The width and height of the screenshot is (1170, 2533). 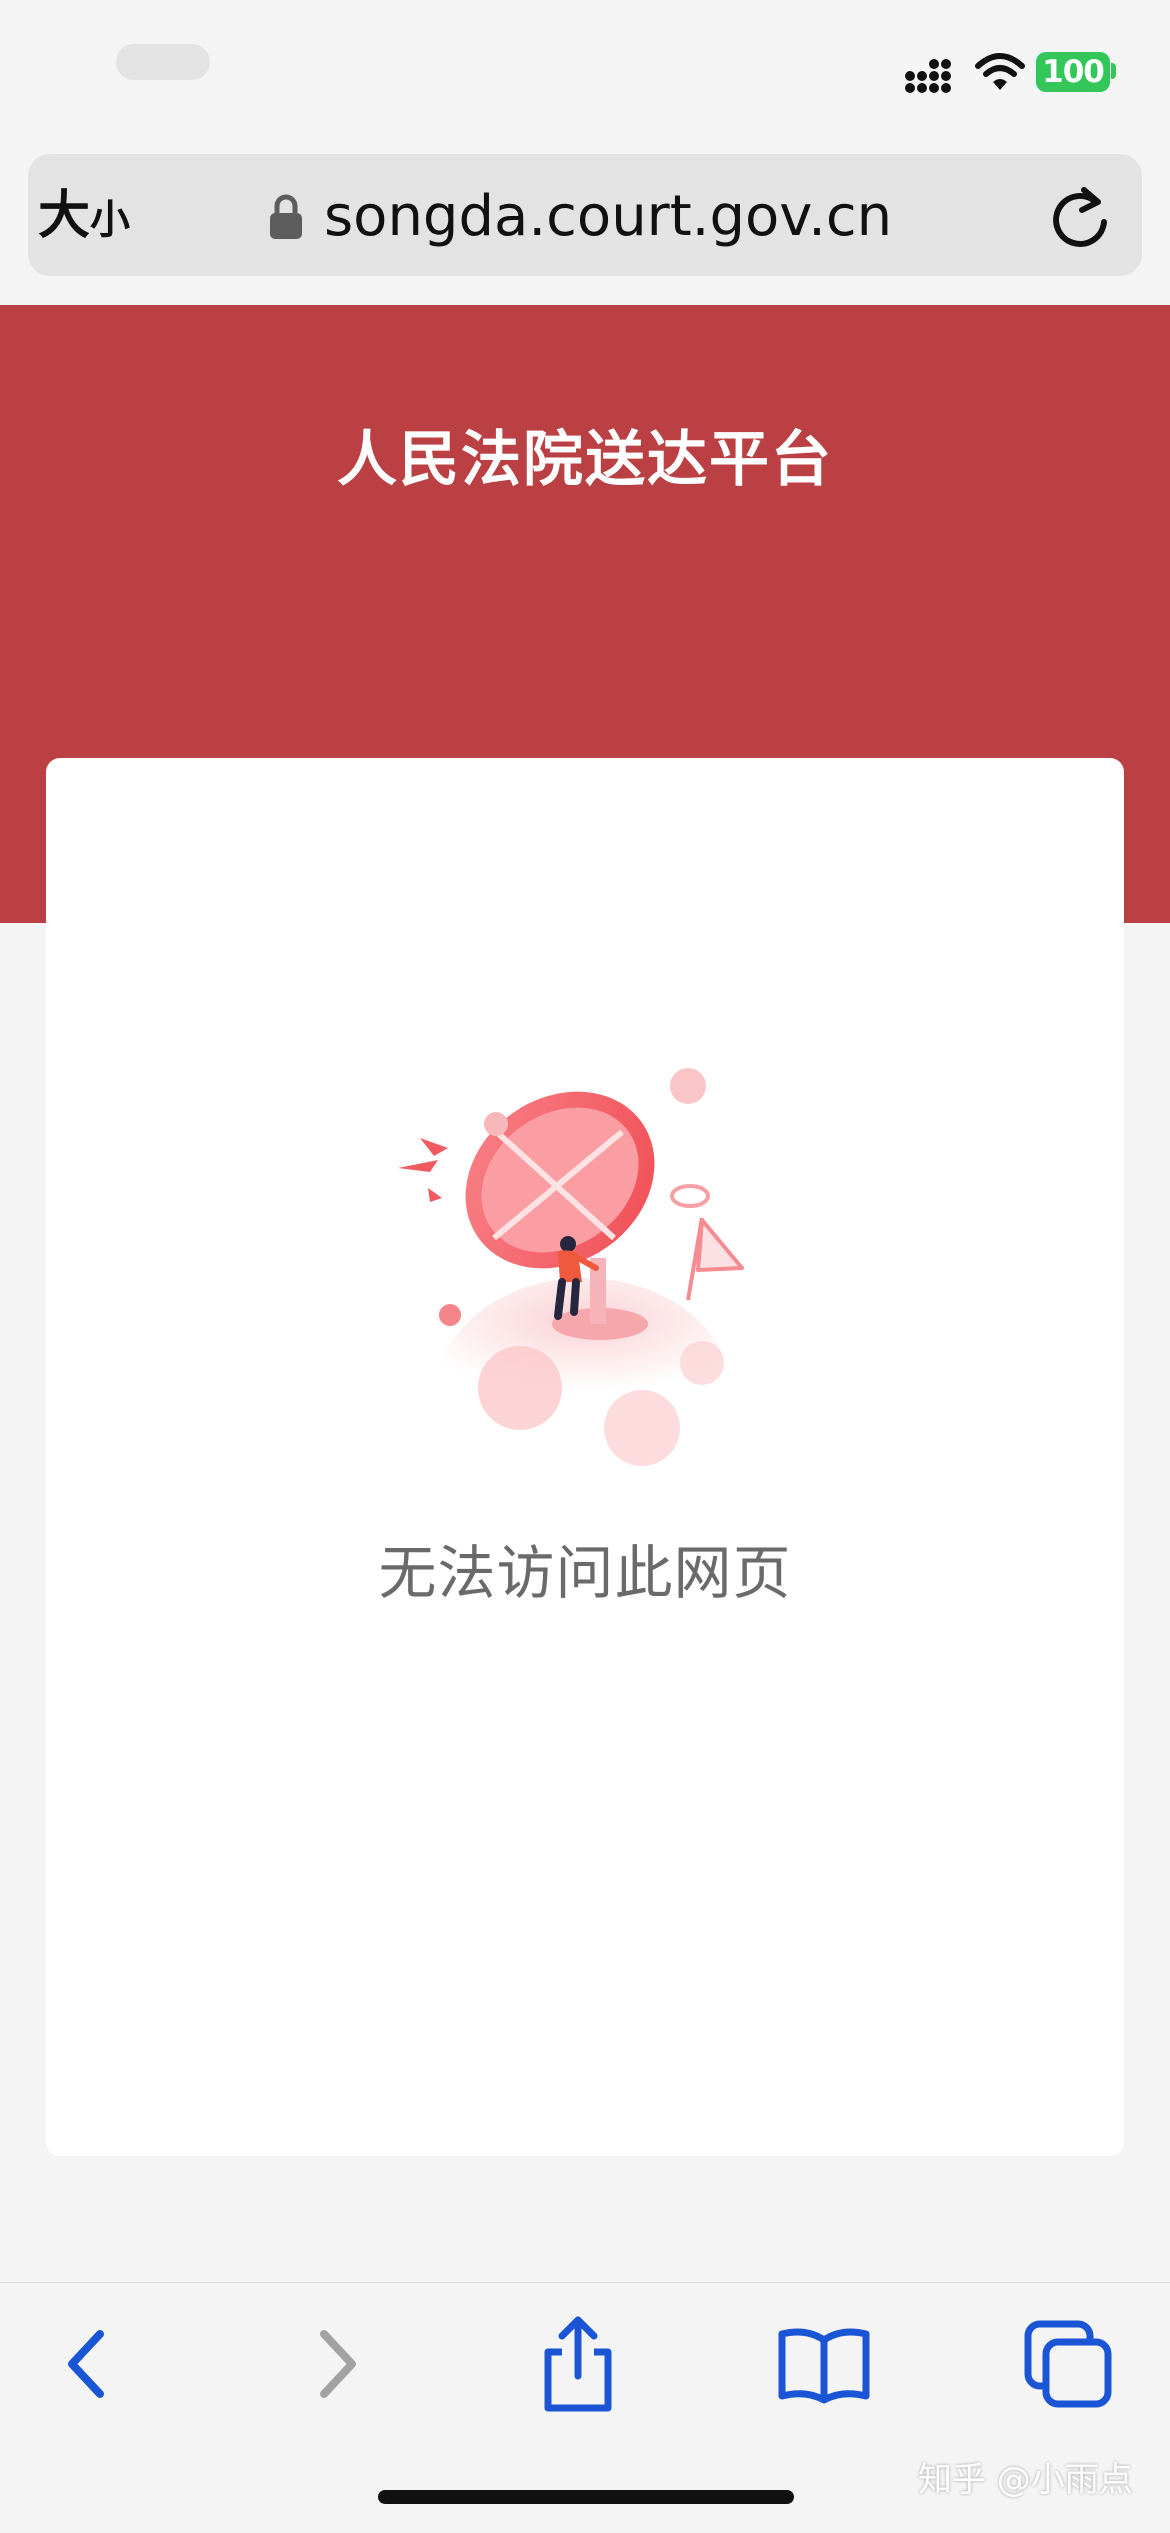 I want to click on back-button, so click(x=86, y=2364).